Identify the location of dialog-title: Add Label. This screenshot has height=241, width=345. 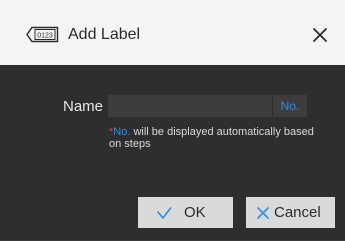
(104, 34).